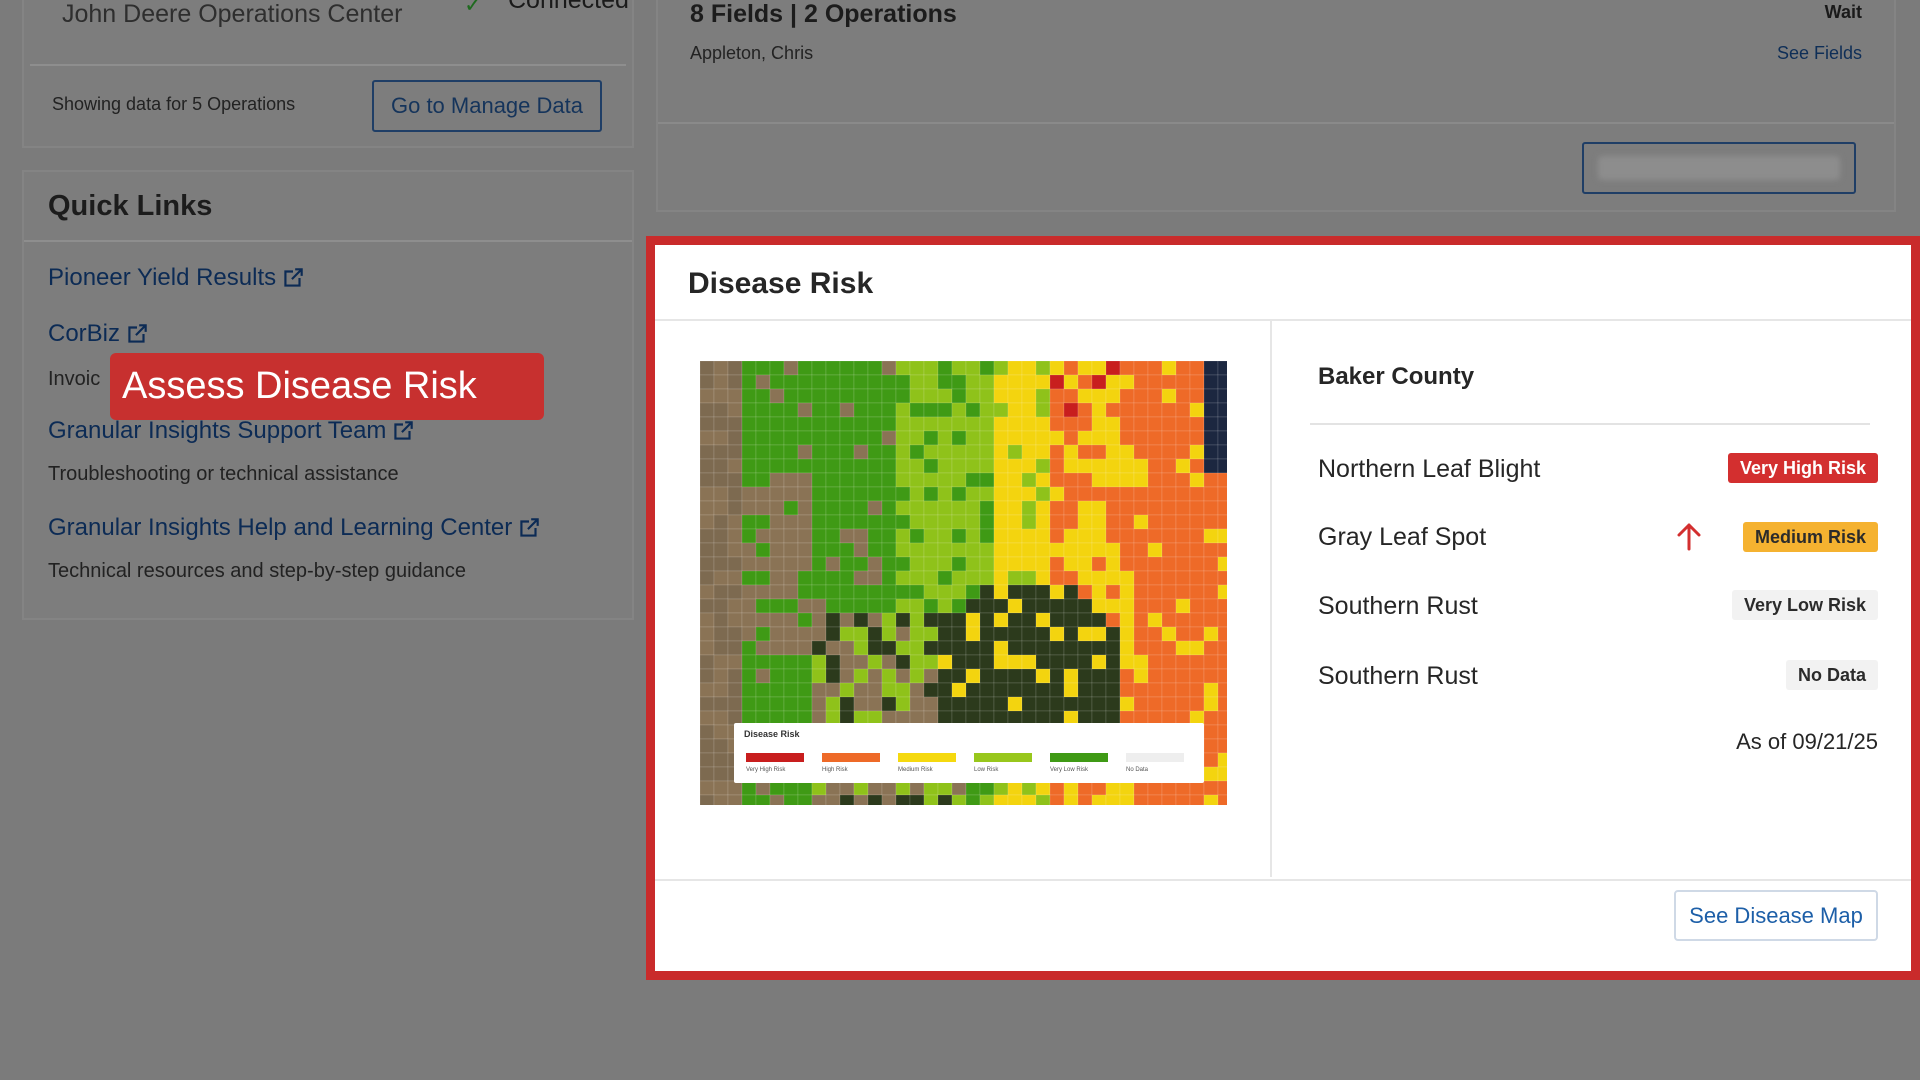 The width and height of the screenshot is (1920, 1080). Describe the element at coordinates (177, 278) in the screenshot. I see `quick-link-pioneer-yield: Pioneer Yield Results` at that location.